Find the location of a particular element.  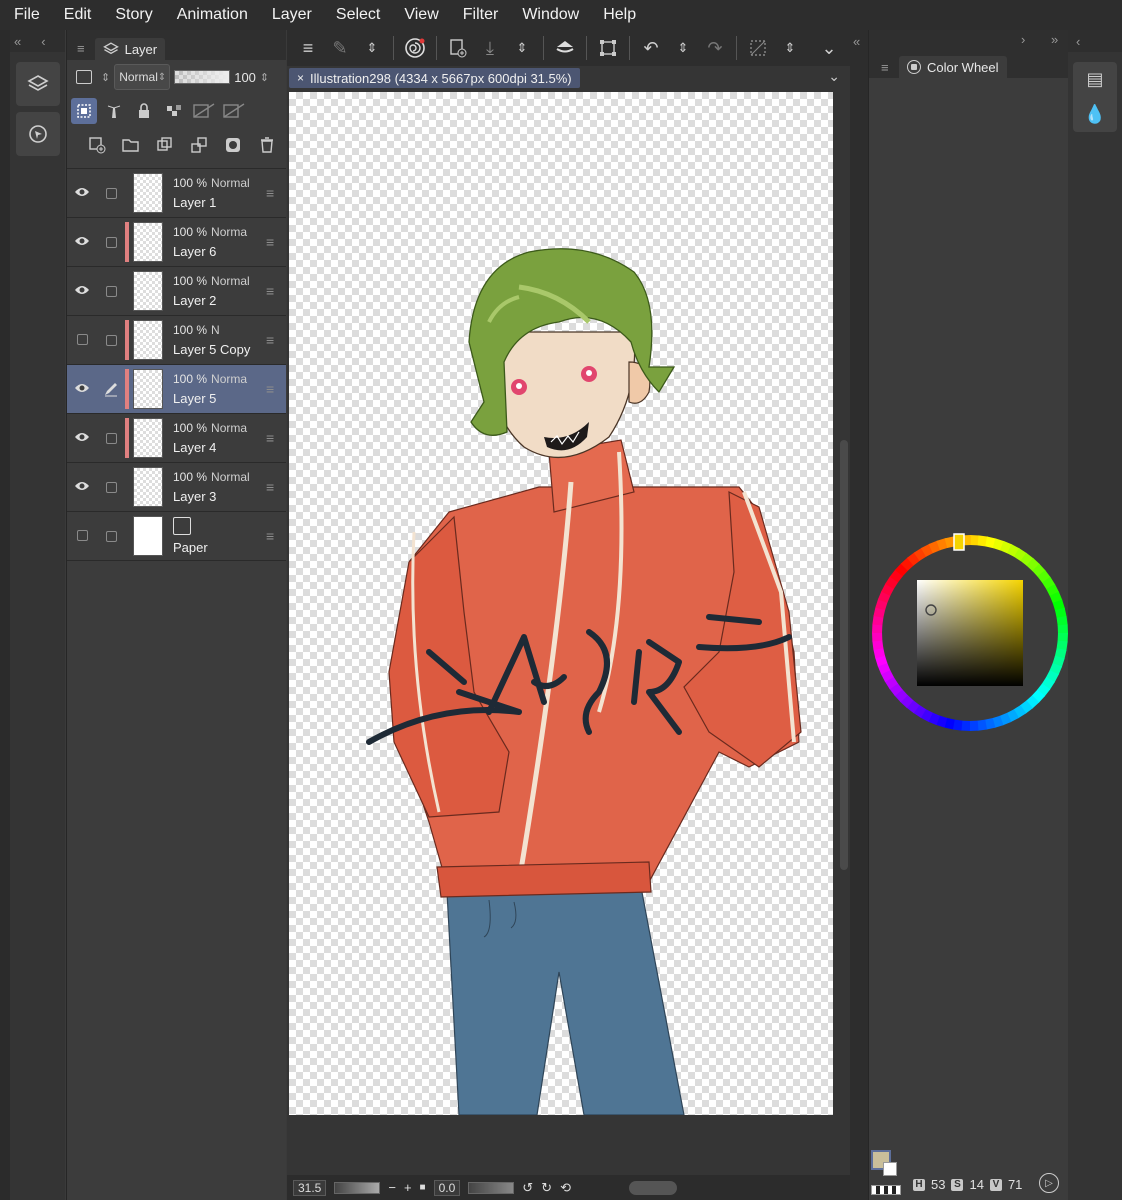

blend-mode-select: Normal ⇕ is located at coordinates (142, 77).